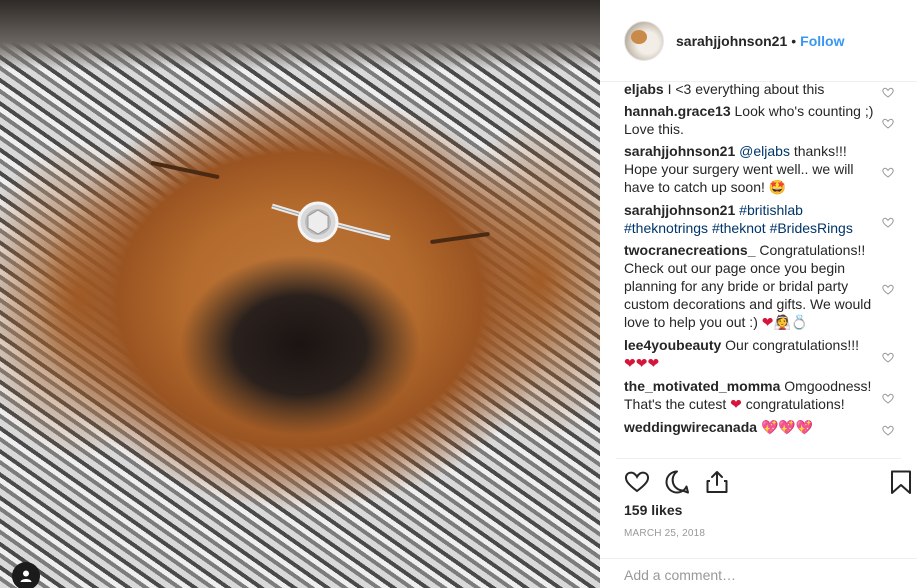 The image size is (917, 588). What do you see at coordinates (736, 405) in the screenshot?
I see `comment-emoji: ❤` at bounding box center [736, 405].